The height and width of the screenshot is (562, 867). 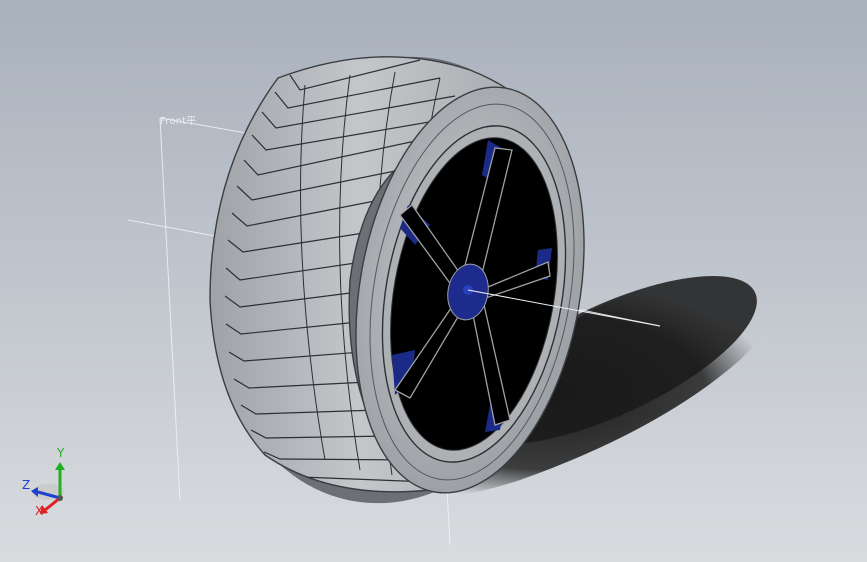 I want to click on triad-x-label: X, so click(x=39, y=511).